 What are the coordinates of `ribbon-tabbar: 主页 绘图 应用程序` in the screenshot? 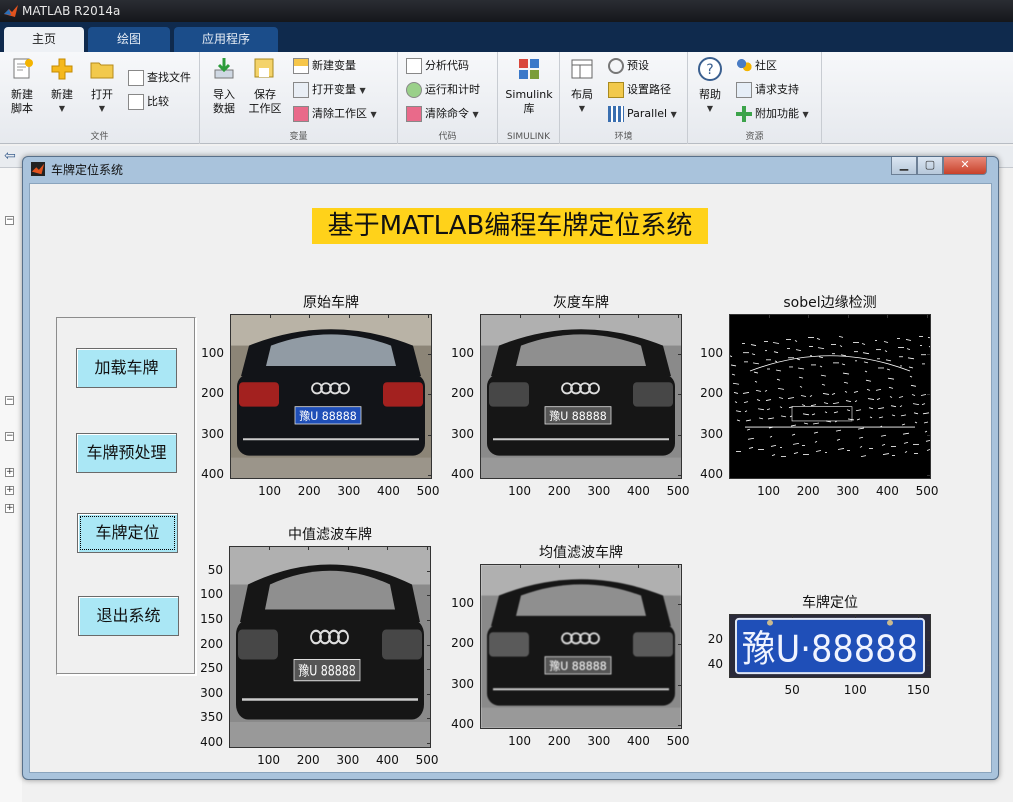 It's located at (506, 37).